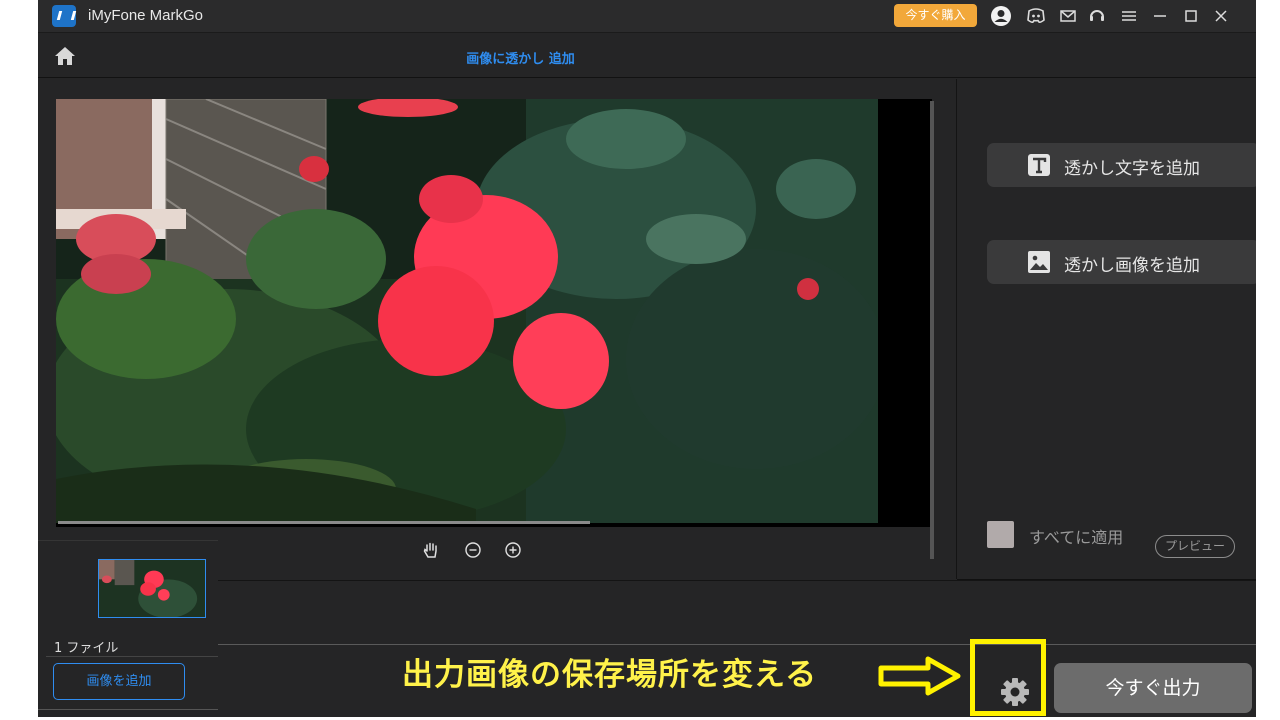 The height and width of the screenshot is (720, 1280). Describe the element at coordinates (647, 16) in the screenshot. I see `title-bar: iMyFone MarkGo 今すぐ購入` at that location.